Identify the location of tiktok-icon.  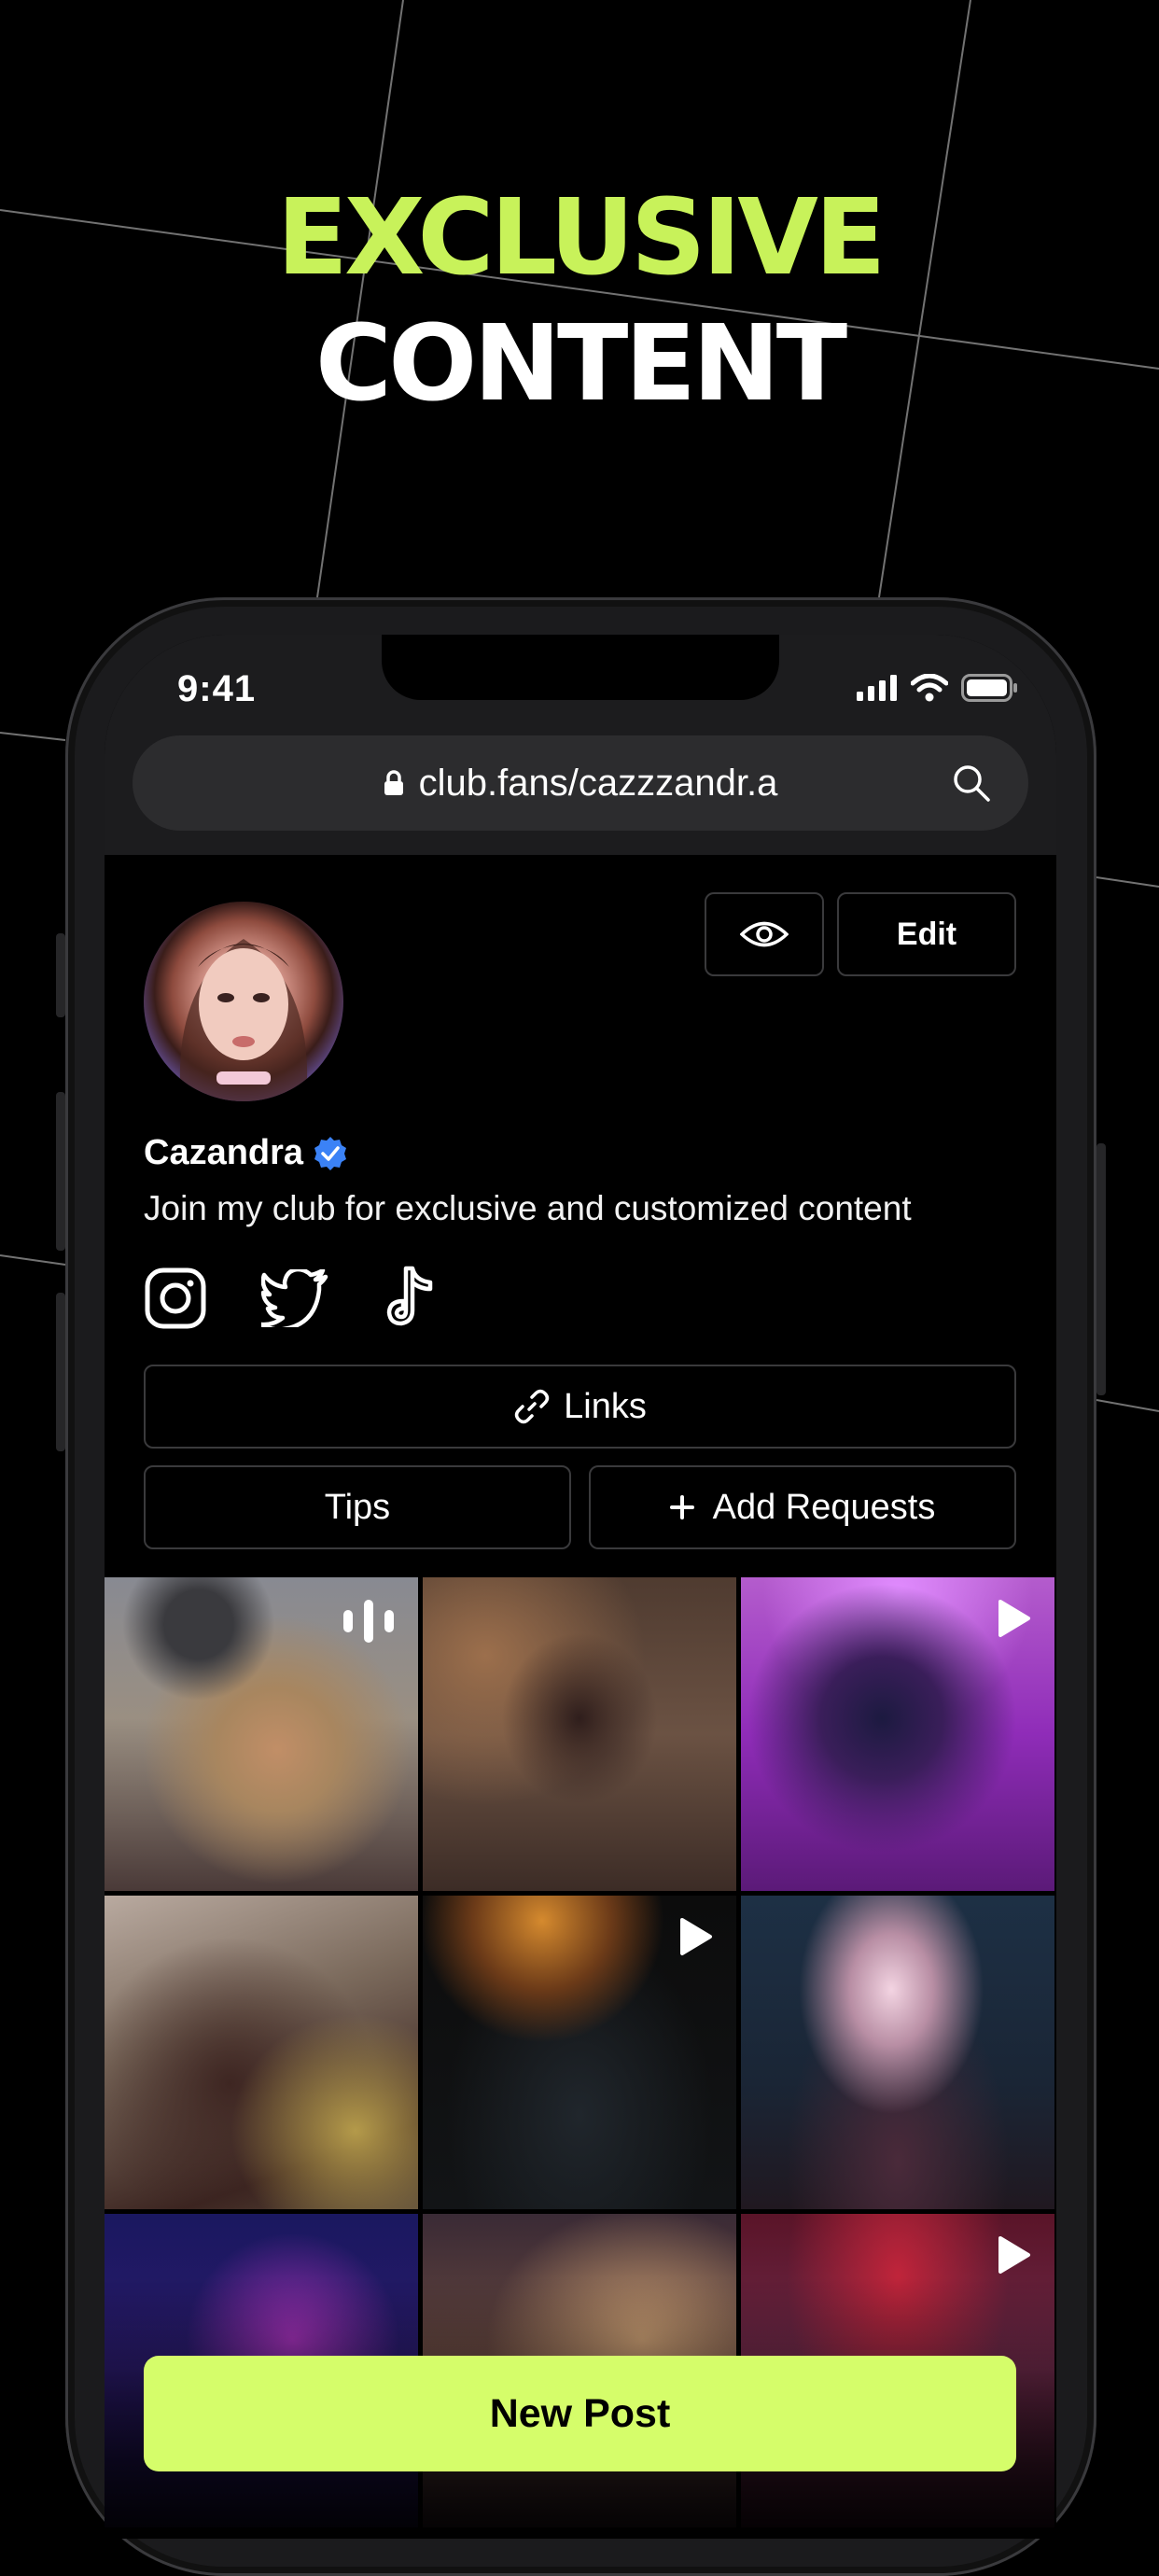
(411, 1298).